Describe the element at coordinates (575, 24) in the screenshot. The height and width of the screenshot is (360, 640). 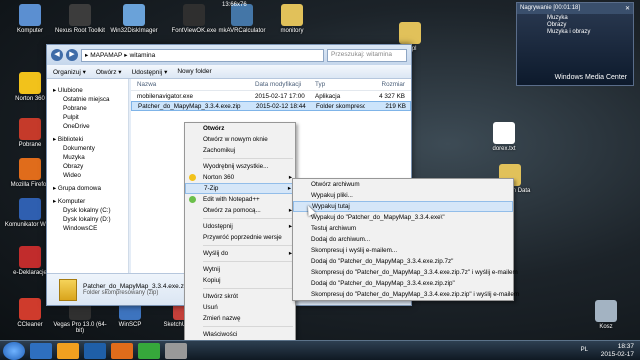
I see `gadget-item-pictures: Obrazy` at that location.